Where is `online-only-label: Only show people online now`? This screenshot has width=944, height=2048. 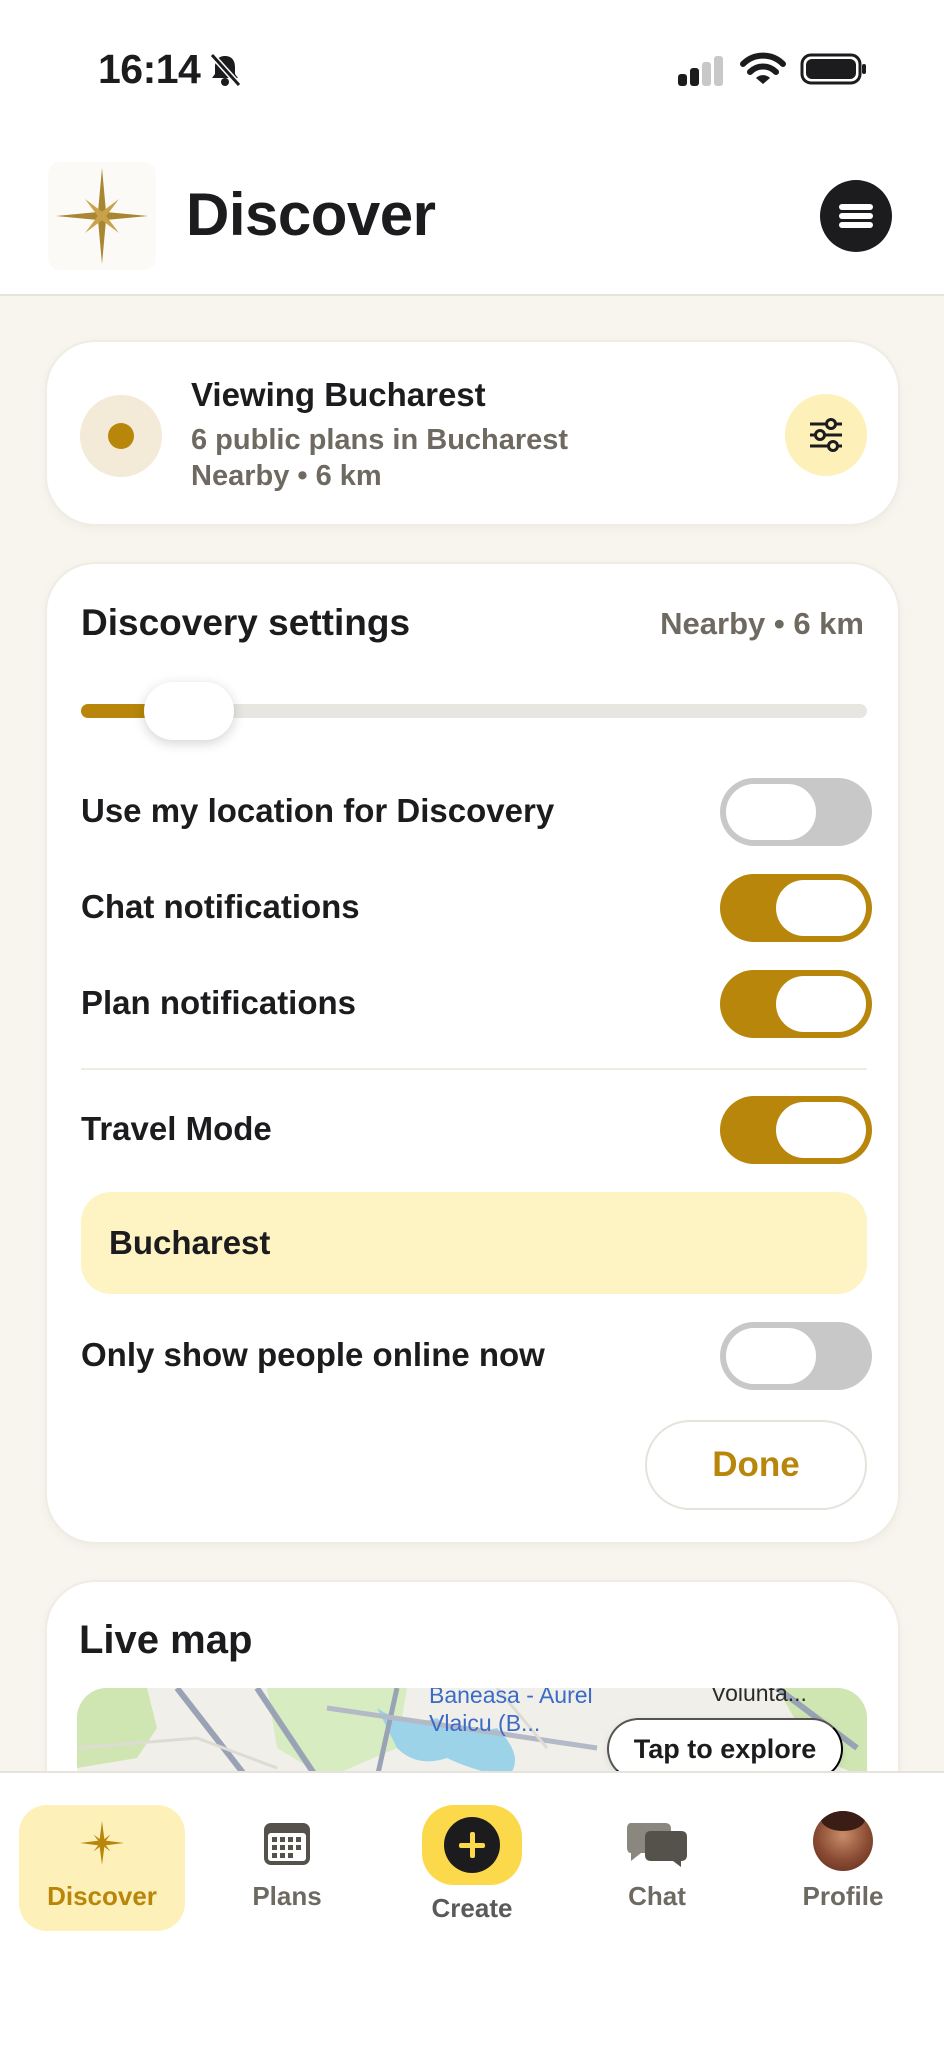
online-only-label: Only show people online now is located at coordinates (313, 1354).